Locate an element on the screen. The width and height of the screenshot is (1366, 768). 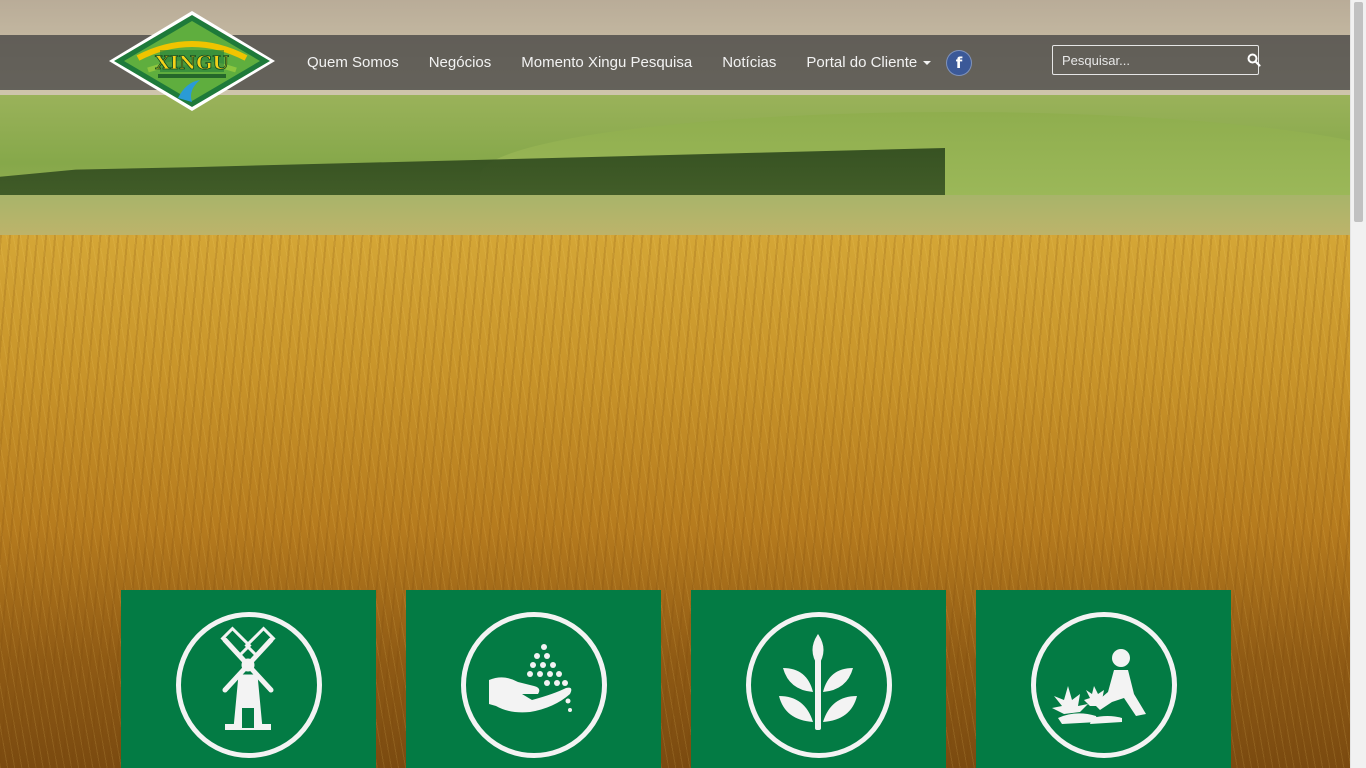
nav-item-negocios: Negócios is located at coordinates (460, 62).